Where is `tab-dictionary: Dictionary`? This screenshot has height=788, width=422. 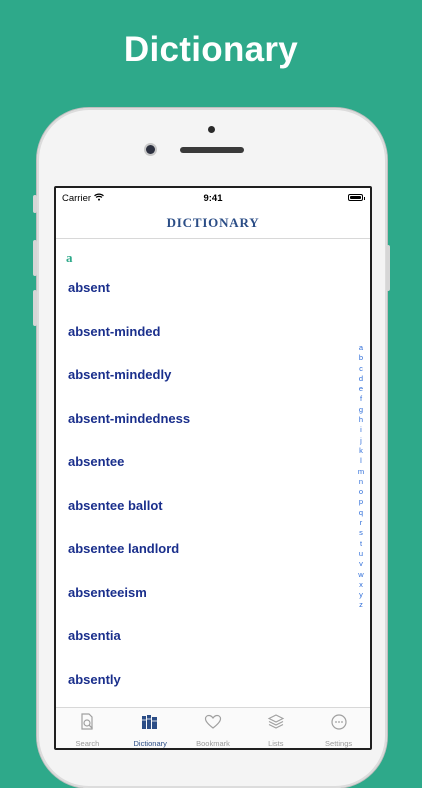
tab-dictionary: Dictionary is located at coordinates (150, 728).